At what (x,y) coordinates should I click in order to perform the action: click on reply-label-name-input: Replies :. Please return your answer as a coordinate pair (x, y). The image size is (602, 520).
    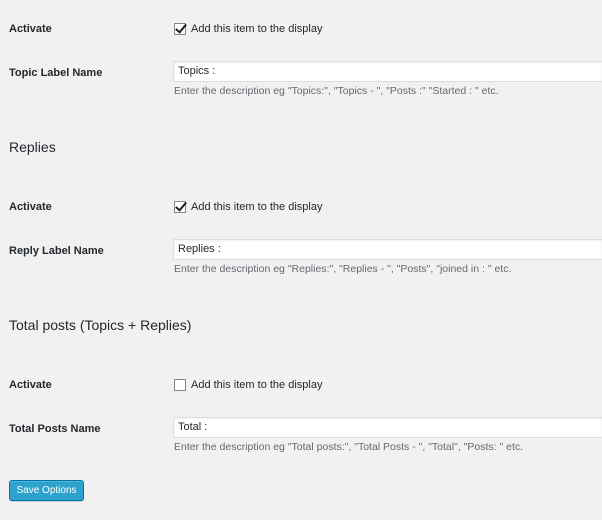
    Looking at the image, I should click on (387, 249).